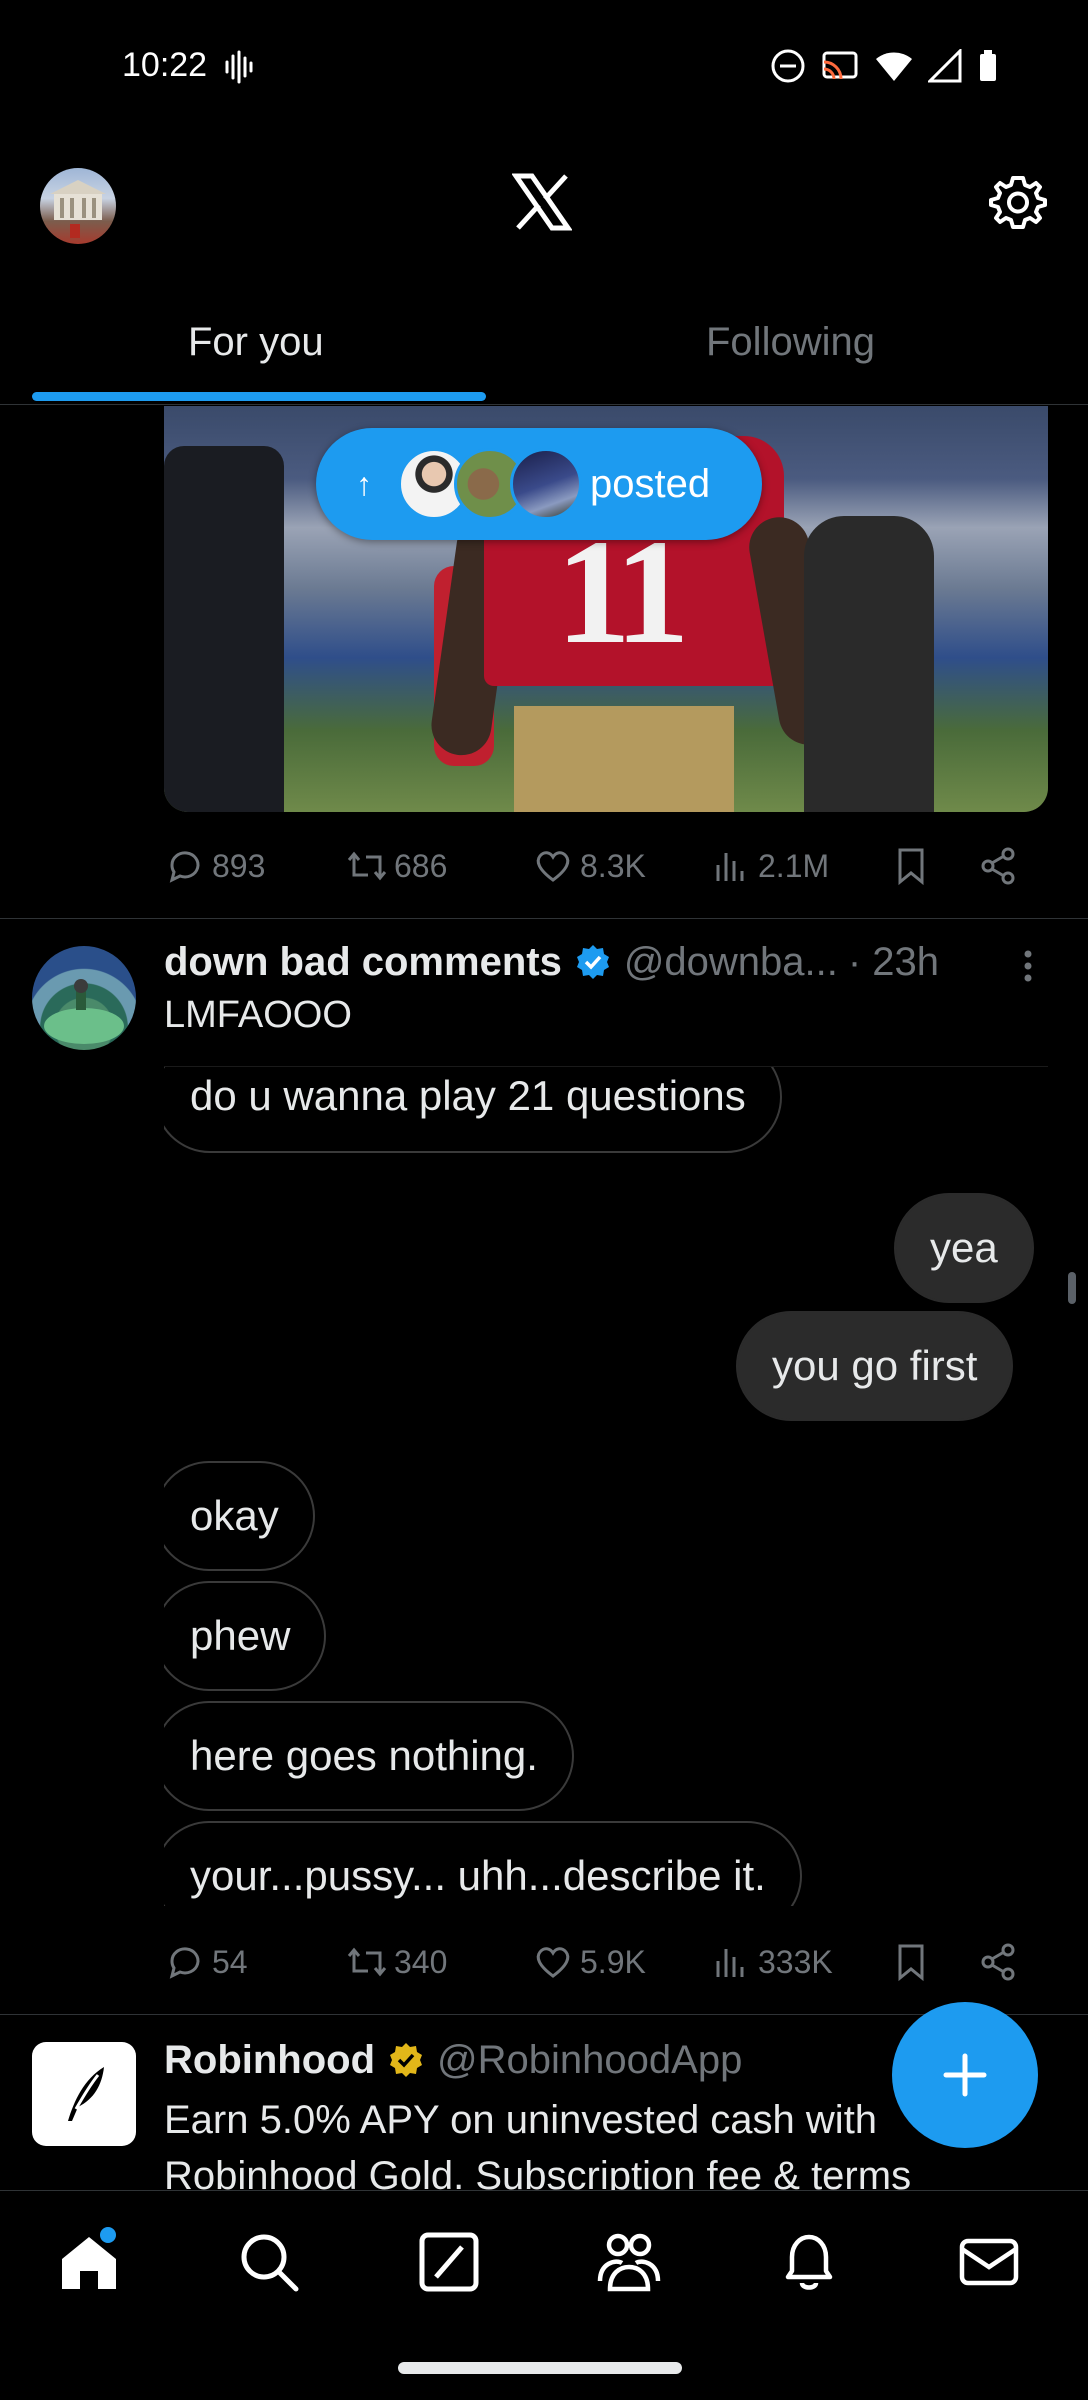  What do you see at coordinates (894, 66) in the screenshot?
I see `wifi-icon` at bounding box center [894, 66].